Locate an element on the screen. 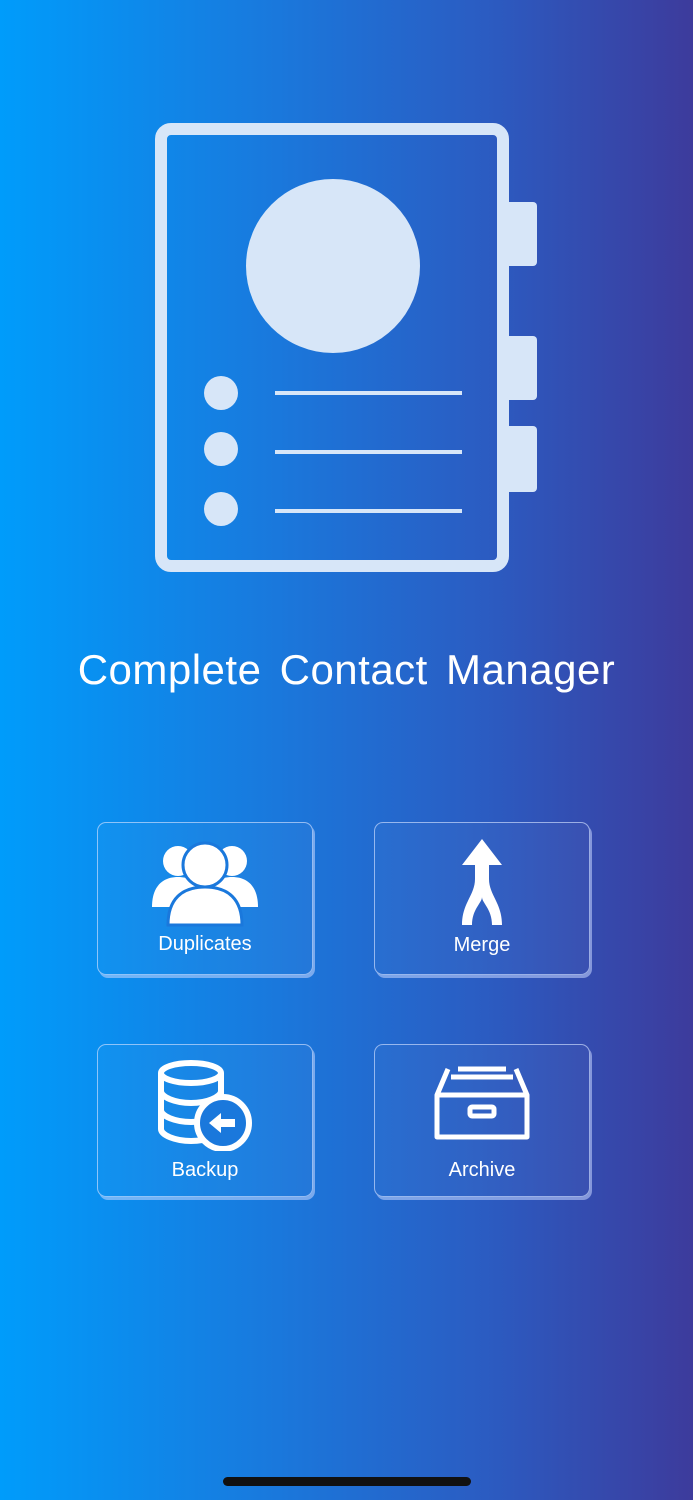 This screenshot has height=1500, width=693. merge-arrow-icon is located at coordinates (482, 882).